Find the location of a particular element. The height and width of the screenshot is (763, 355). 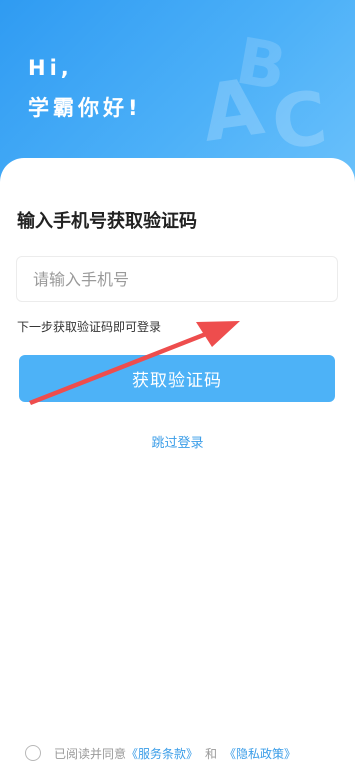

agreement-prefix: 已阅读并同意 is located at coordinates (90, 753).